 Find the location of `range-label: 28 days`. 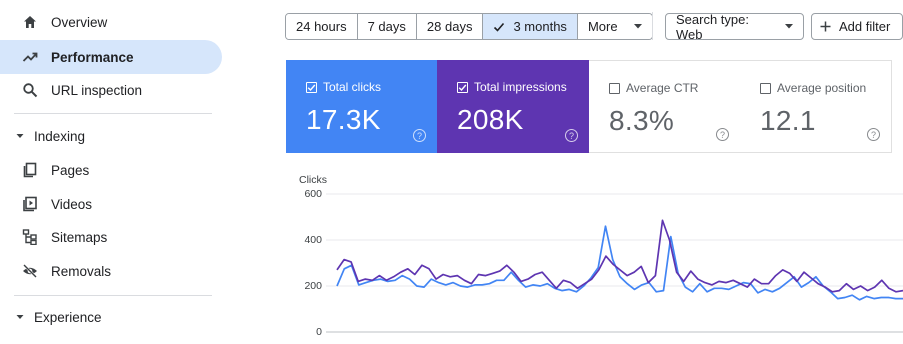

range-label: 28 days is located at coordinates (449, 26).